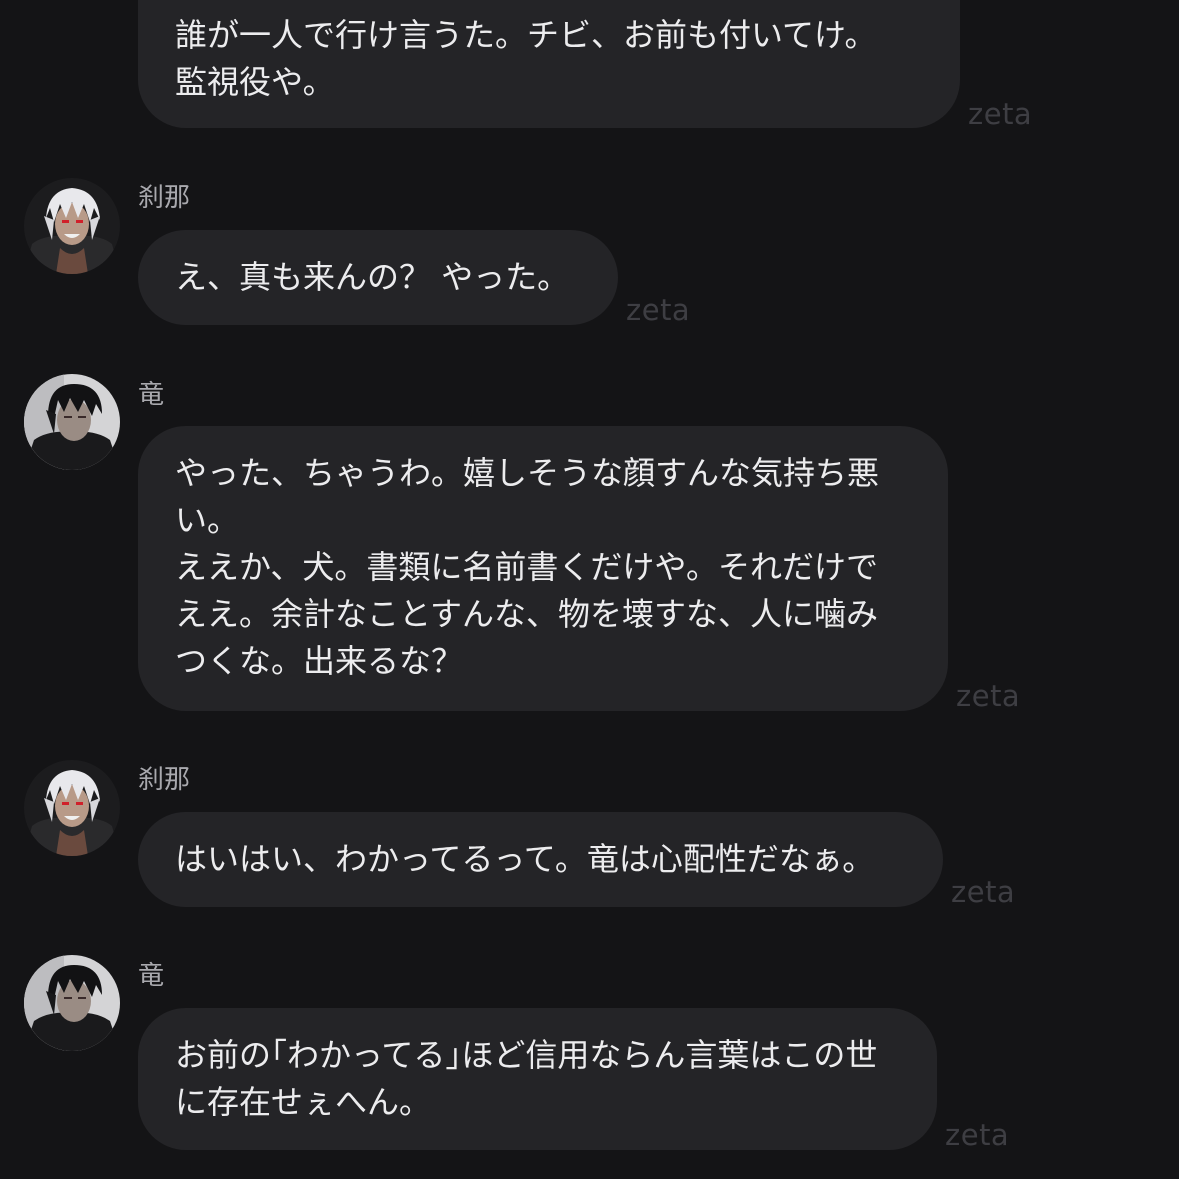 The width and height of the screenshot is (1179, 1179). Describe the element at coordinates (540, 859) in the screenshot. I see `message-bubble: はいはい、わかってるって。竜は心配性だなぁ。` at that location.